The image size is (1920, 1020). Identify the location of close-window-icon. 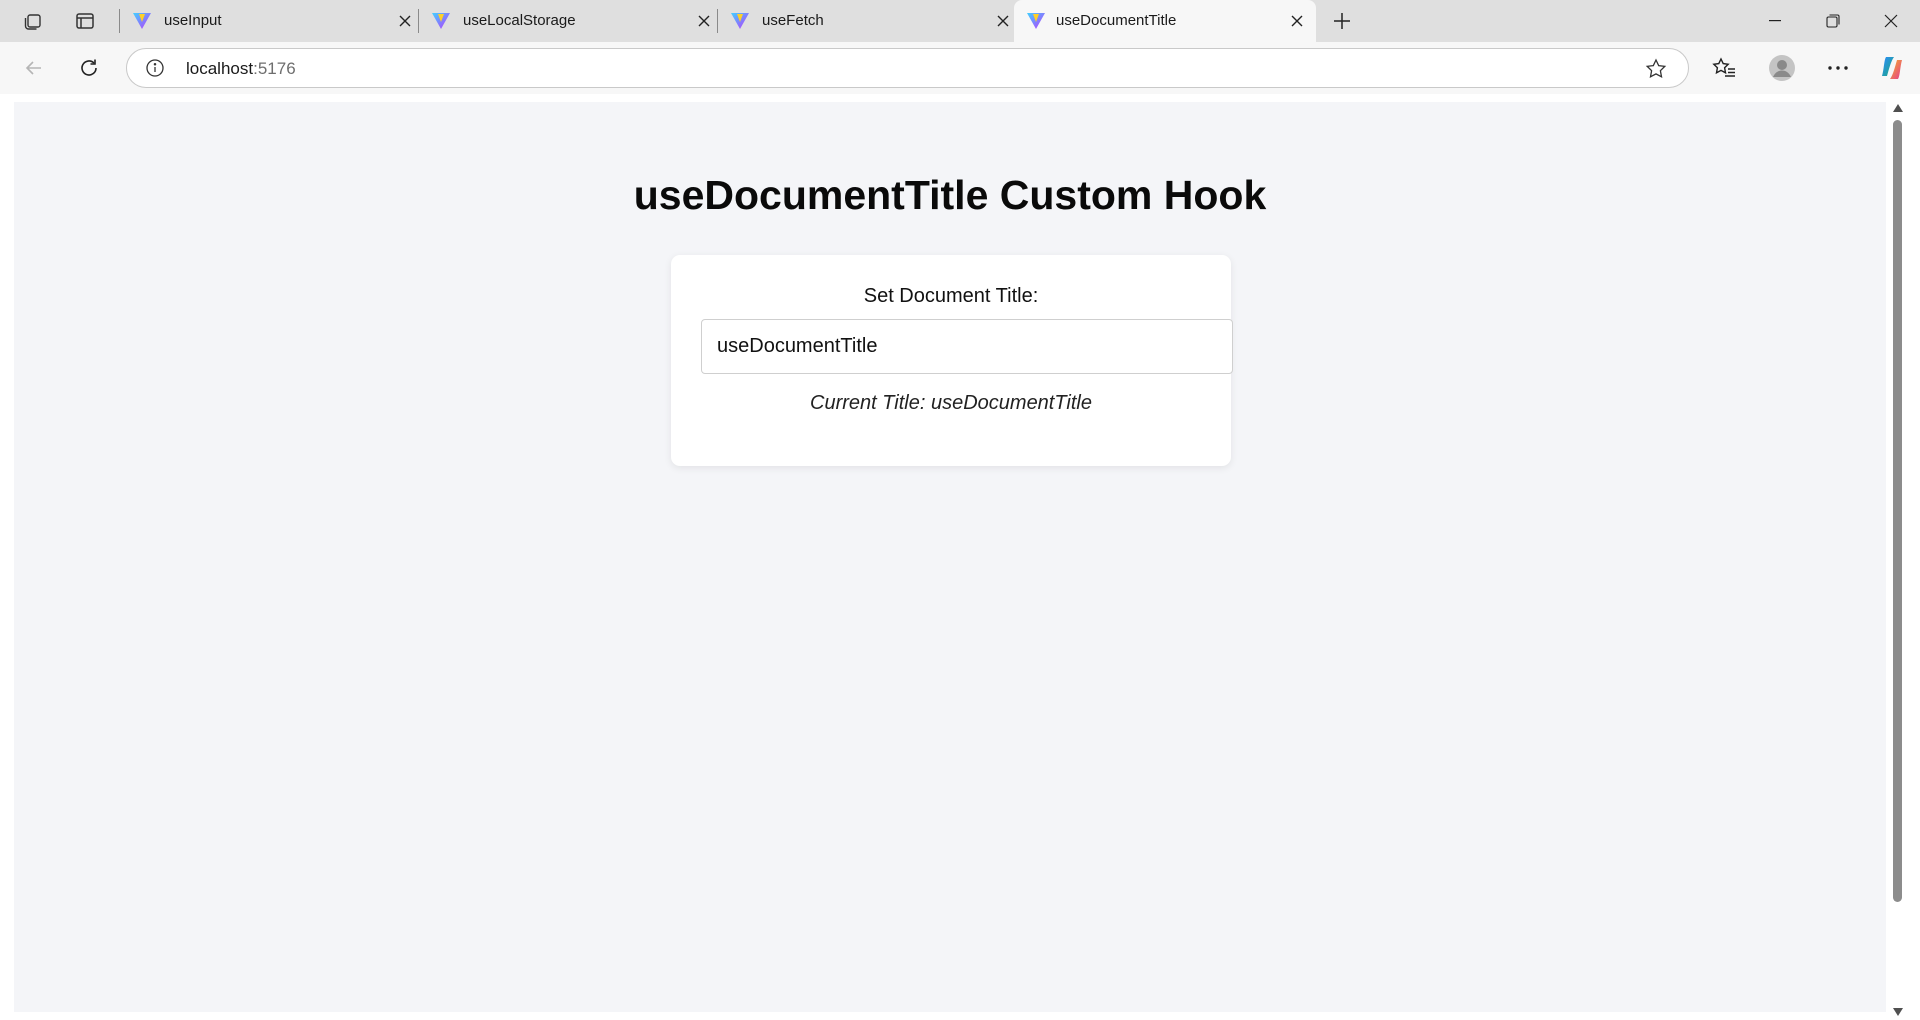
(1891, 21).